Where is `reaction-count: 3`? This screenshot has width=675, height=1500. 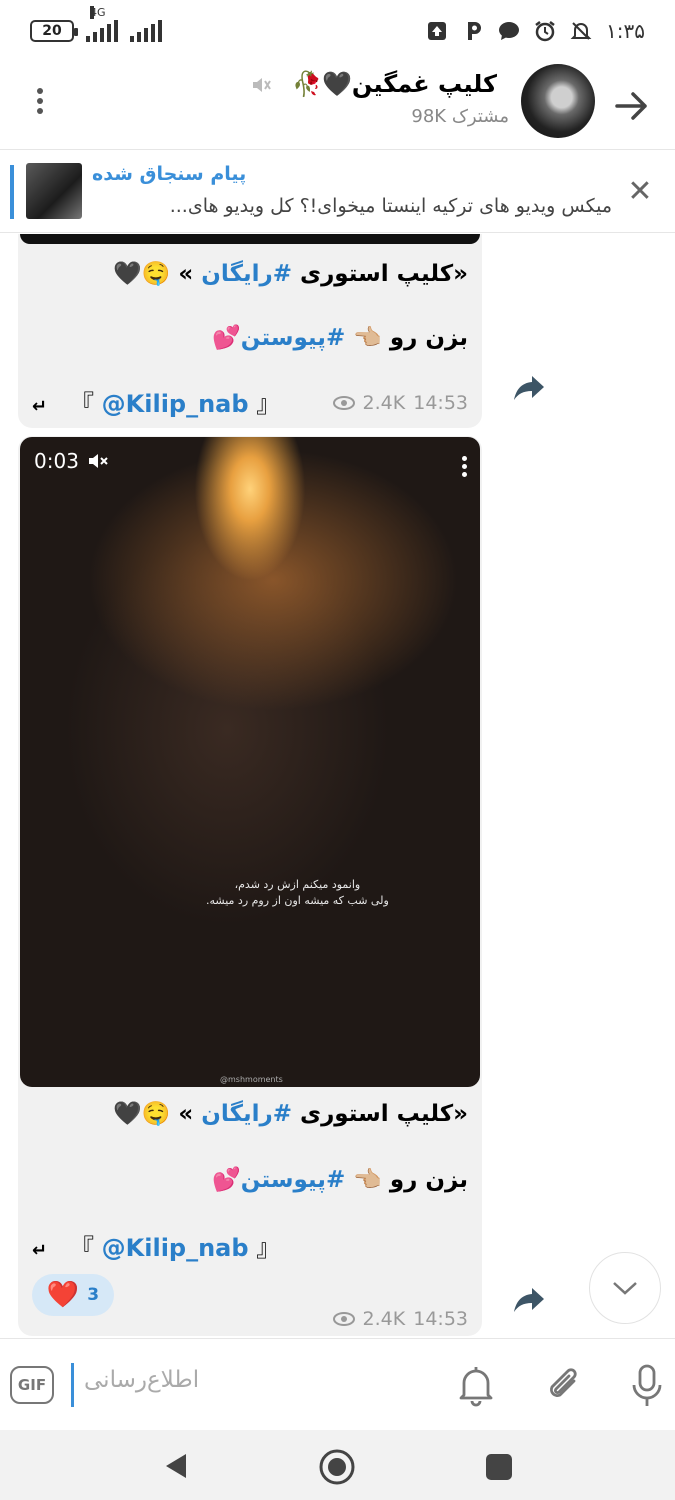 reaction-count: 3 is located at coordinates (93, 1295).